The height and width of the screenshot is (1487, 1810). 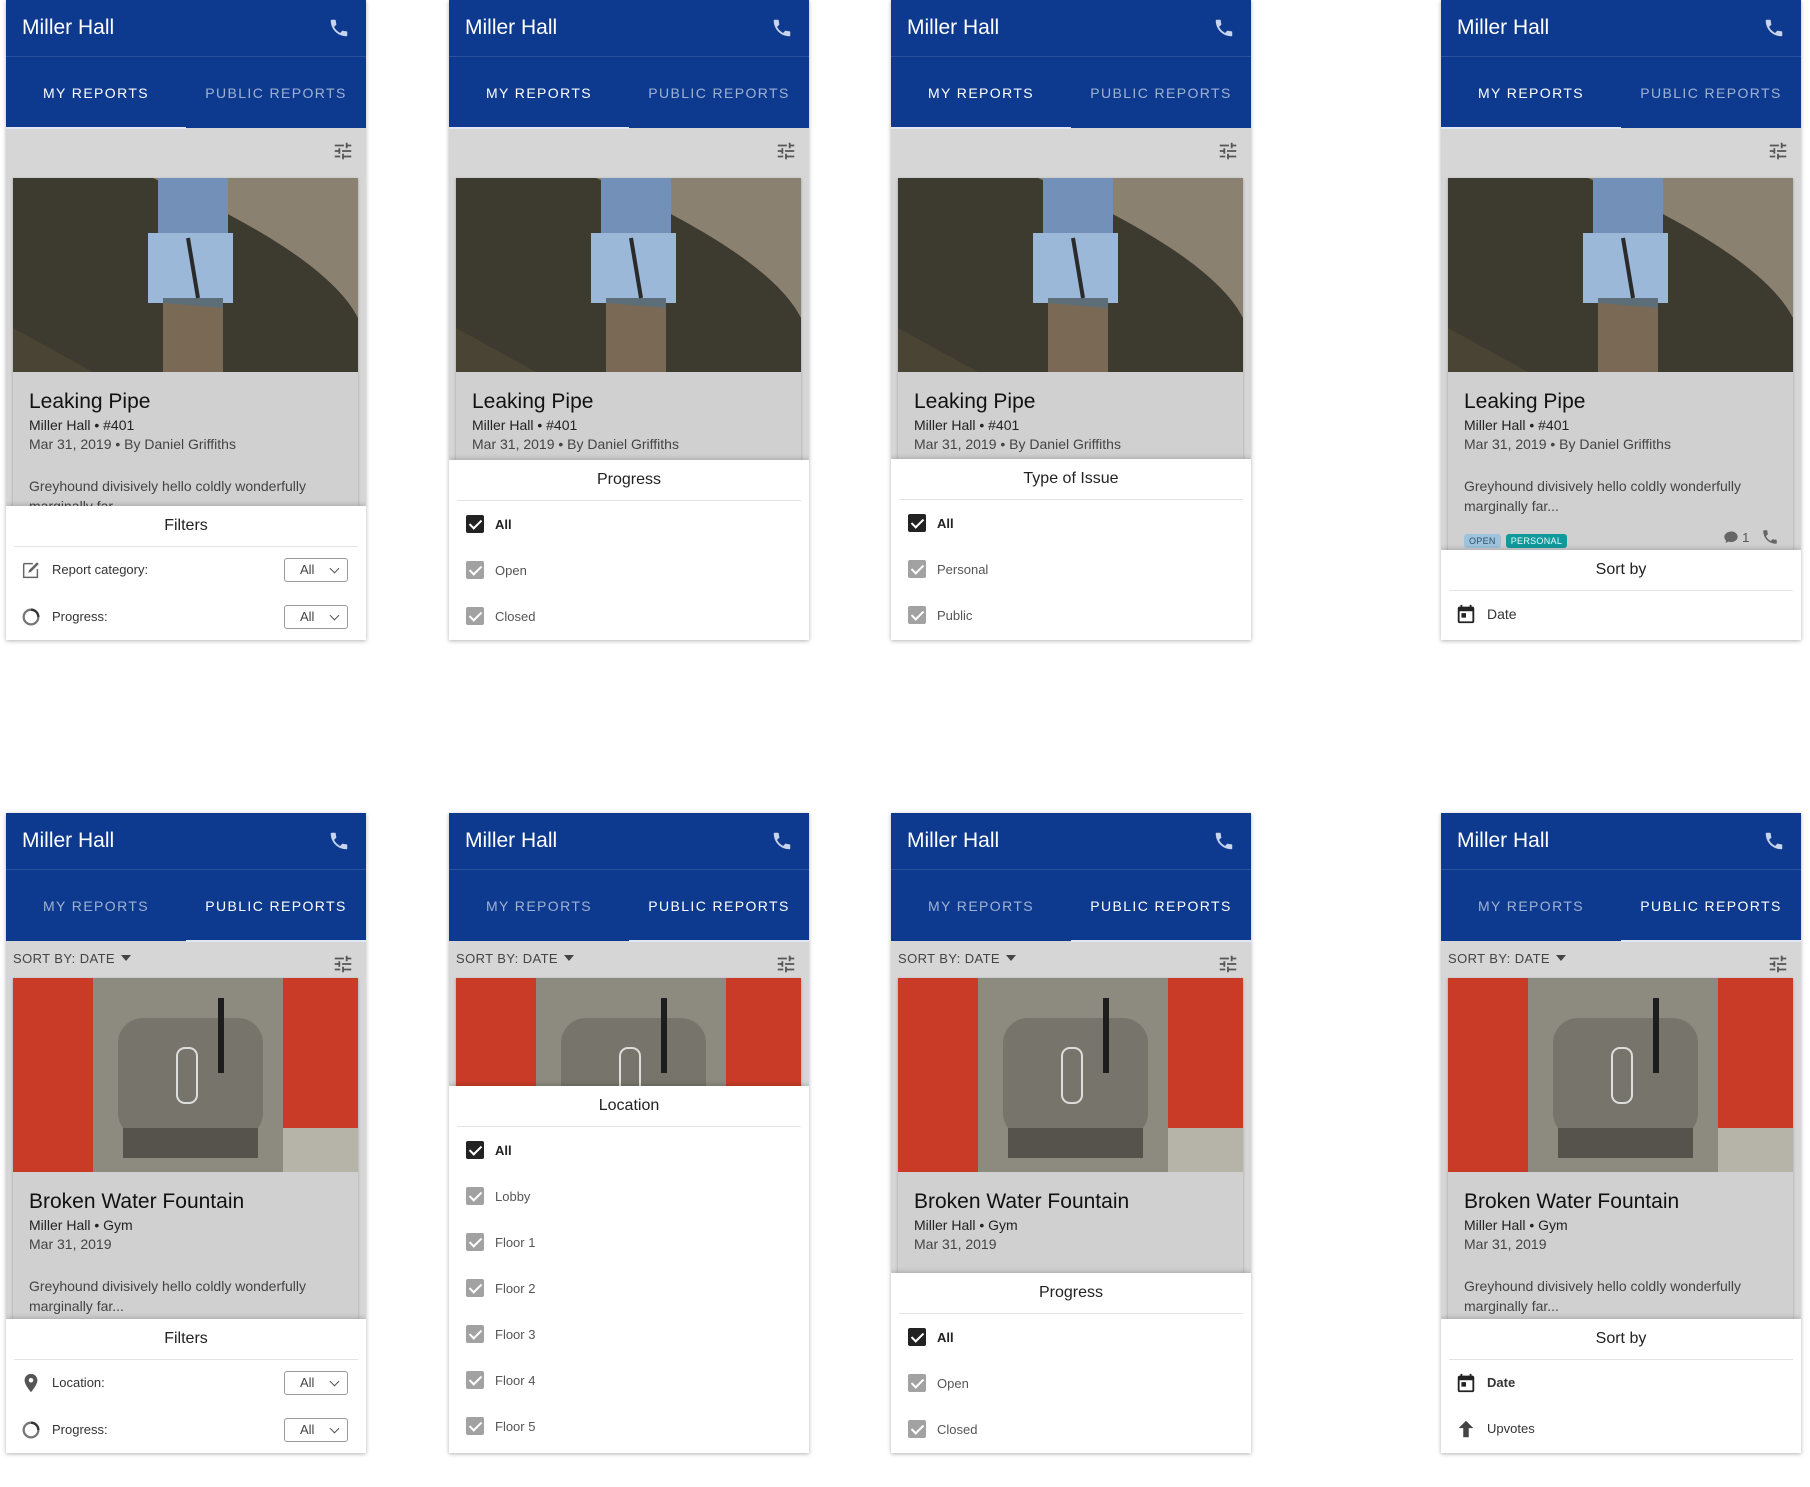 I want to click on comment-icon, so click(x=1731, y=537).